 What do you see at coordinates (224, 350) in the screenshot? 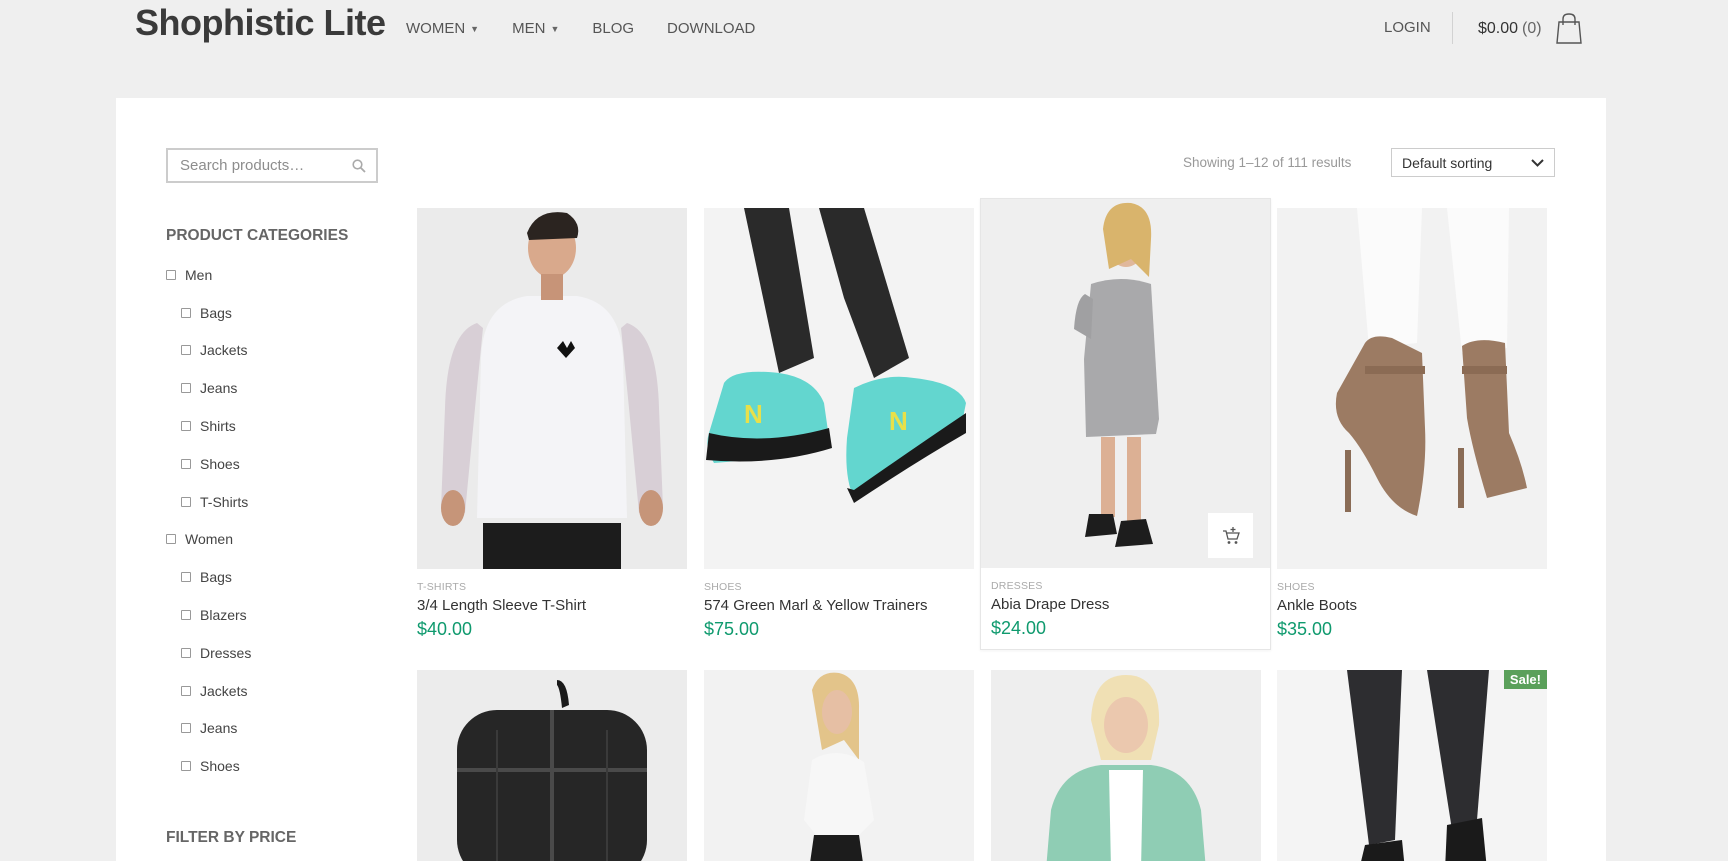
I see `category-label: Jackets` at bounding box center [224, 350].